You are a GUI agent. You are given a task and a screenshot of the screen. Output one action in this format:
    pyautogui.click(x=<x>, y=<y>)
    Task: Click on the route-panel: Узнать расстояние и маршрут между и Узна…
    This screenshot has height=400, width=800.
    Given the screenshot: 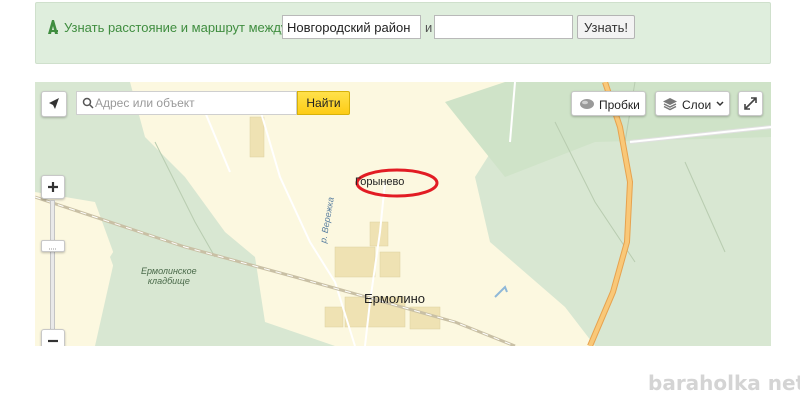 What is the action you would take?
    pyautogui.click(x=403, y=33)
    